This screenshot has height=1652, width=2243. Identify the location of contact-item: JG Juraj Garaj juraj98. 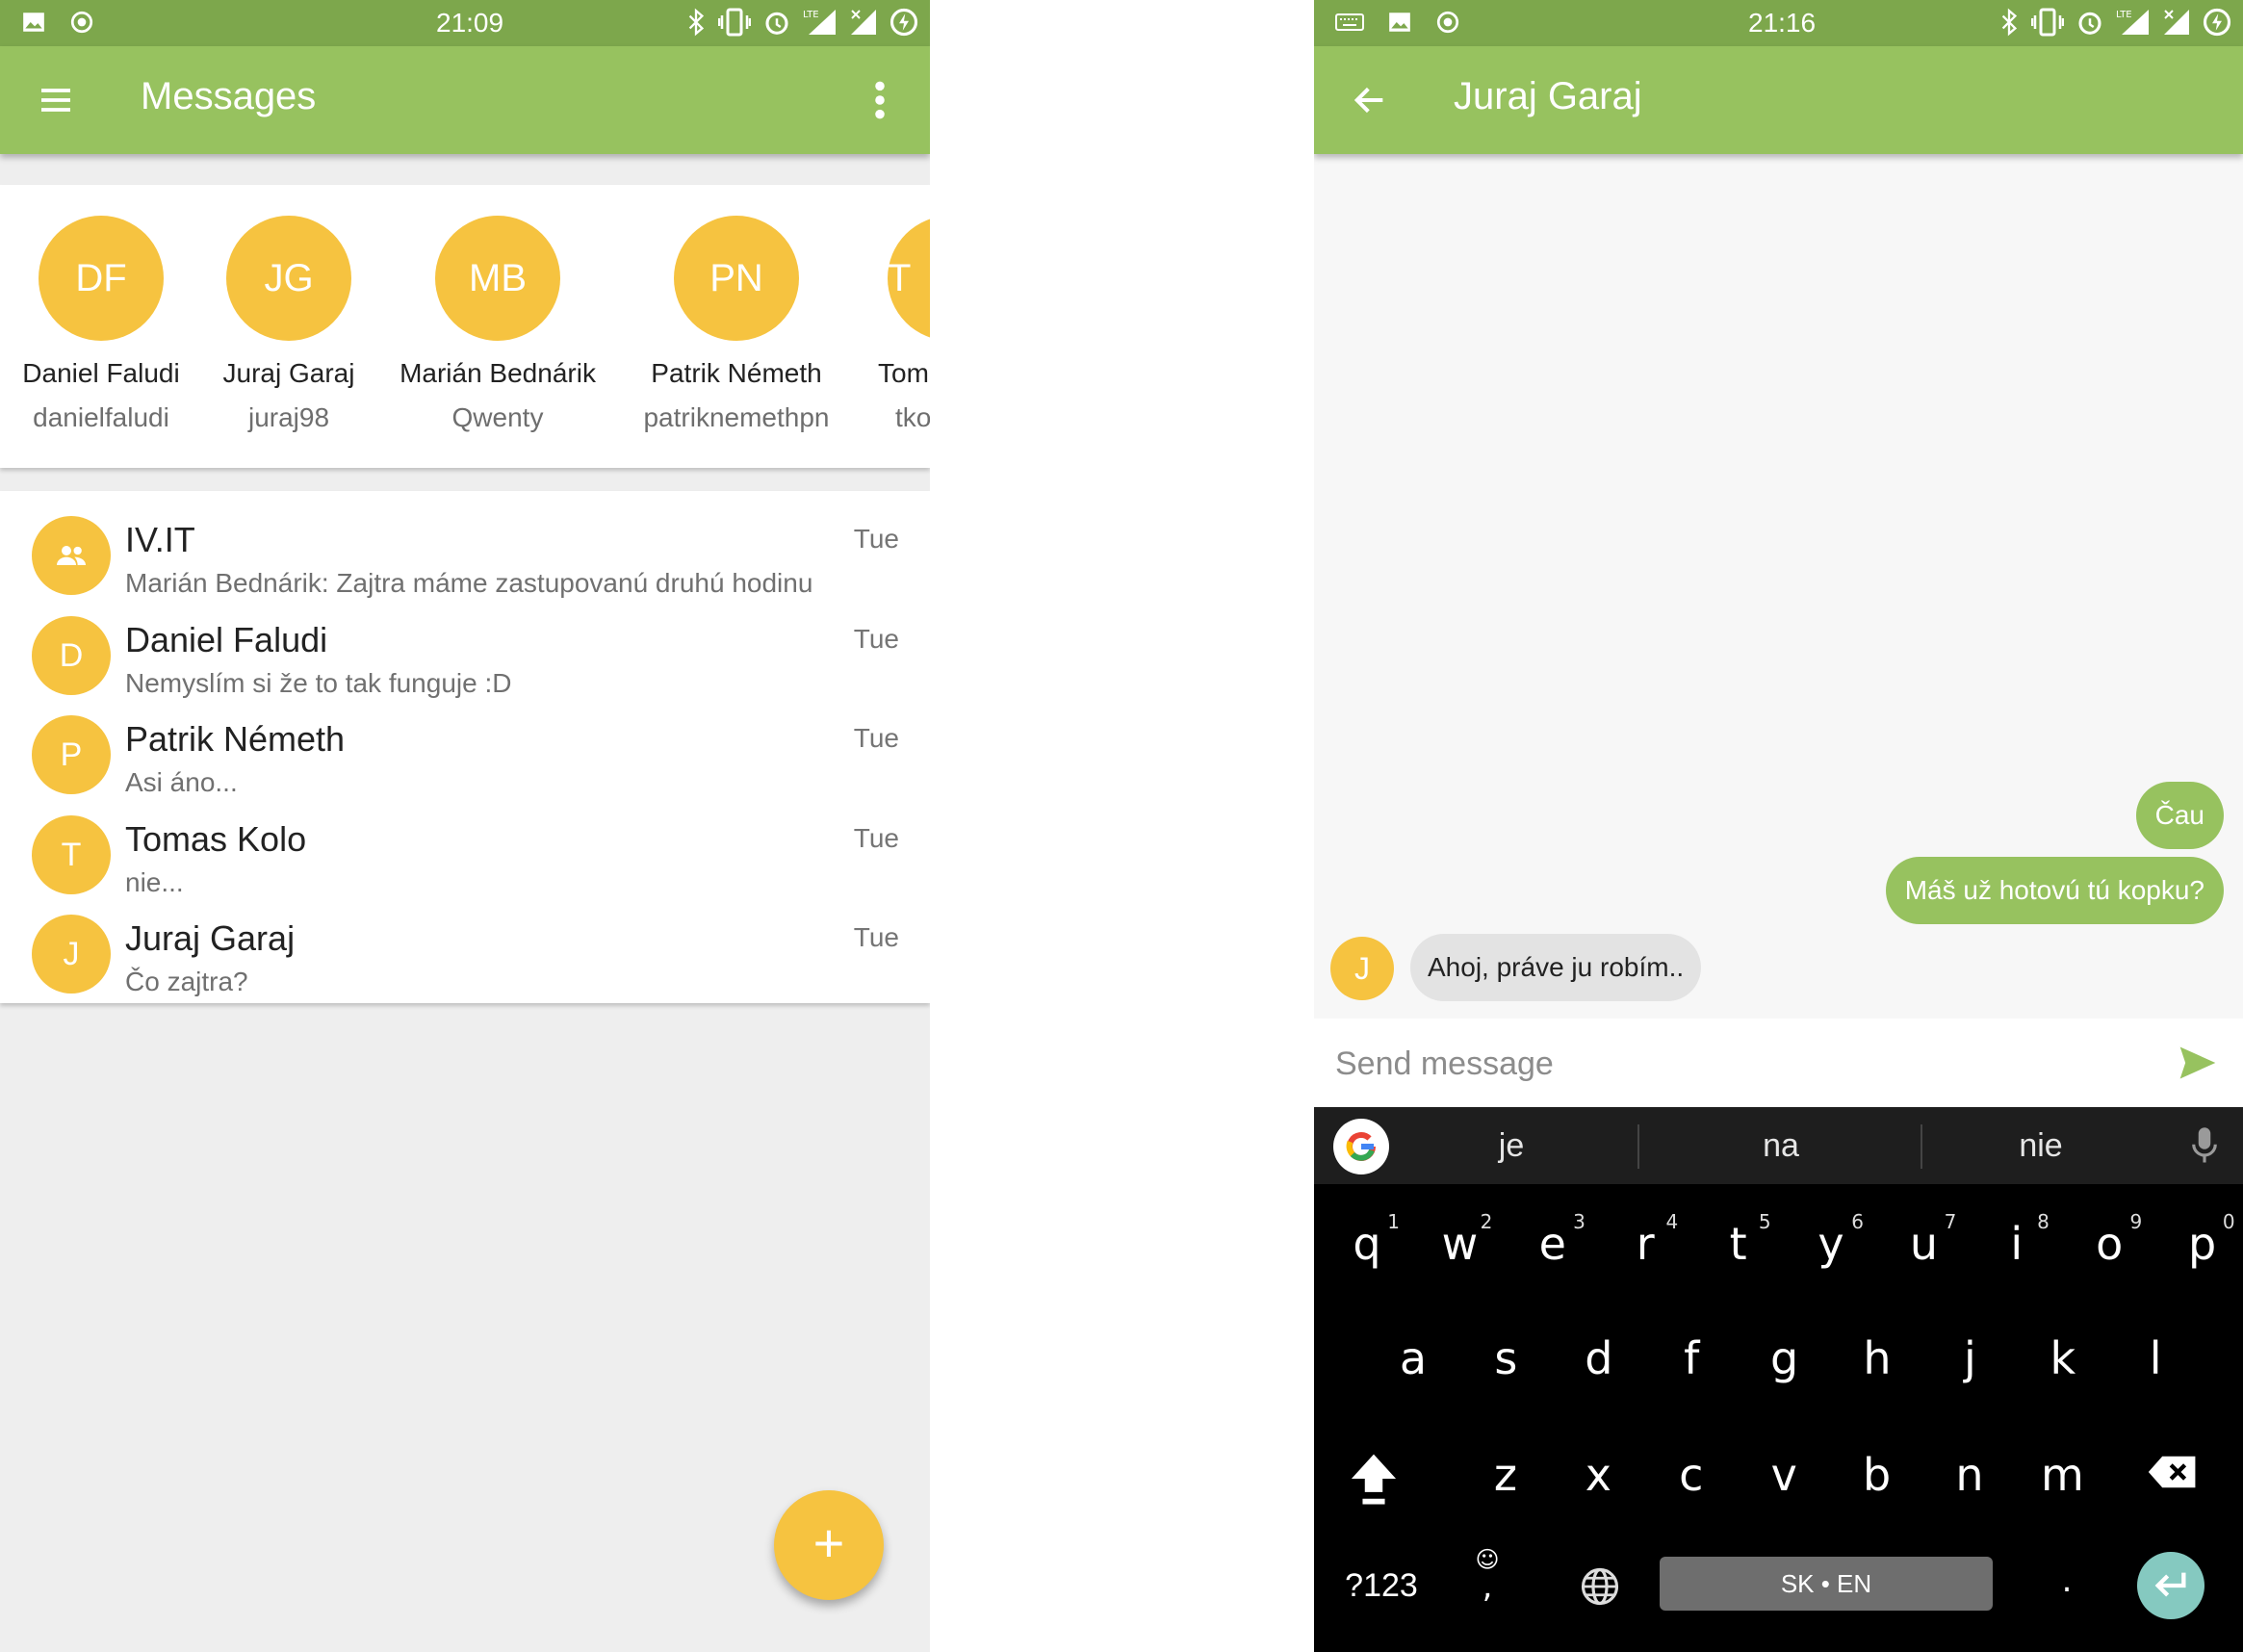
(289, 324).